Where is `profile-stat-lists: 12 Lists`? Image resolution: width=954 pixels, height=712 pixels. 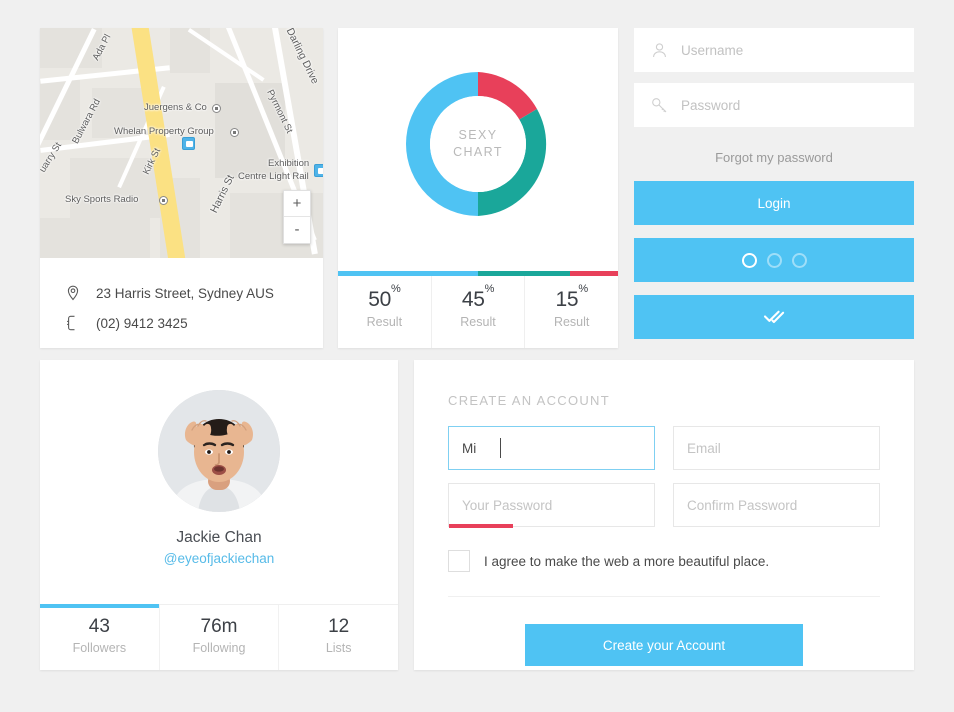
profile-stat-lists: 12 Lists is located at coordinates (338, 637).